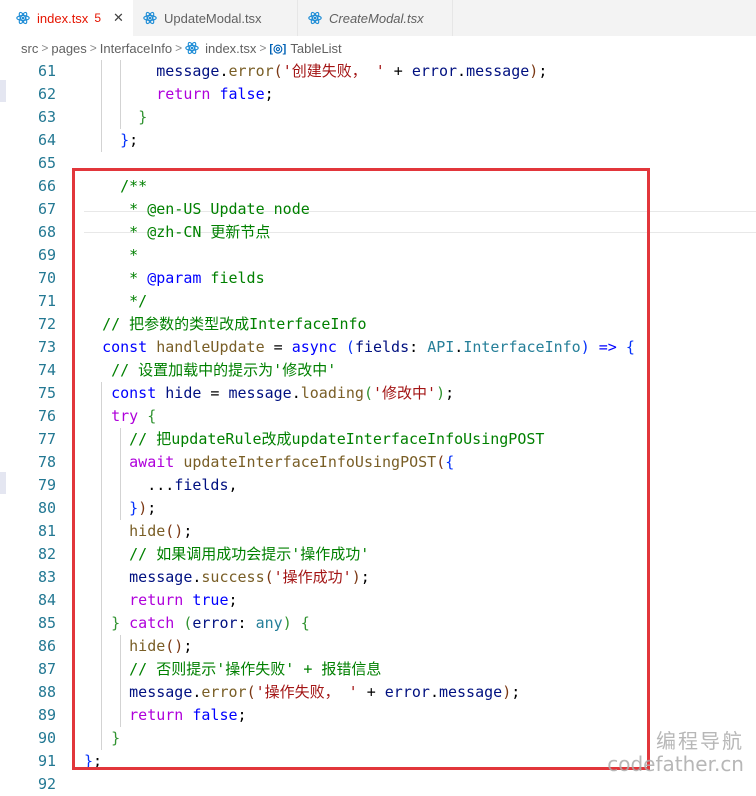 The image size is (756, 796). What do you see at coordinates (111, 140) in the screenshot?
I see `code-text: };` at bounding box center [111, 140].